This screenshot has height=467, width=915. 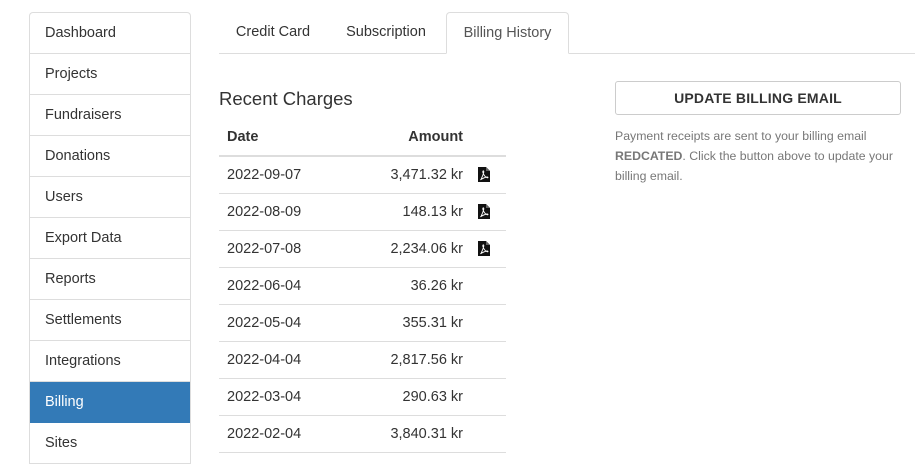 What do you see at coordinates (273, 32) in the screenshot?
I see `tab-credit-card: Credit Card` at bounding box center [273, 32].